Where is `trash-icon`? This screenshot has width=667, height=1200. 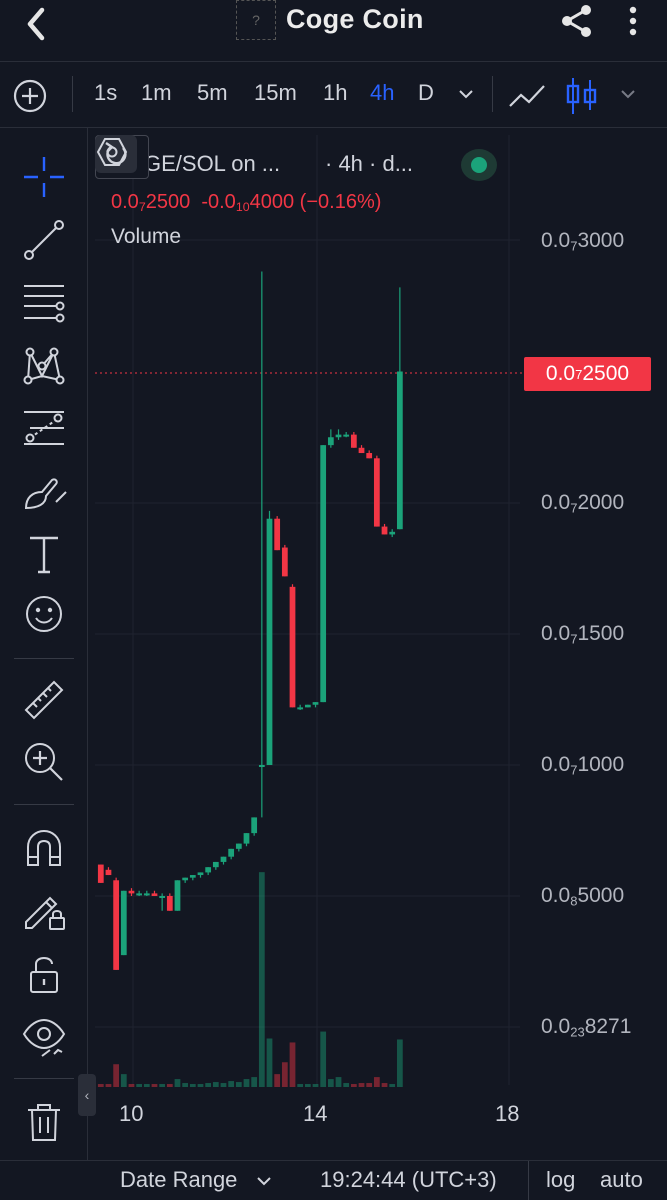
trash-icon is located at coordinates (44, 1122).